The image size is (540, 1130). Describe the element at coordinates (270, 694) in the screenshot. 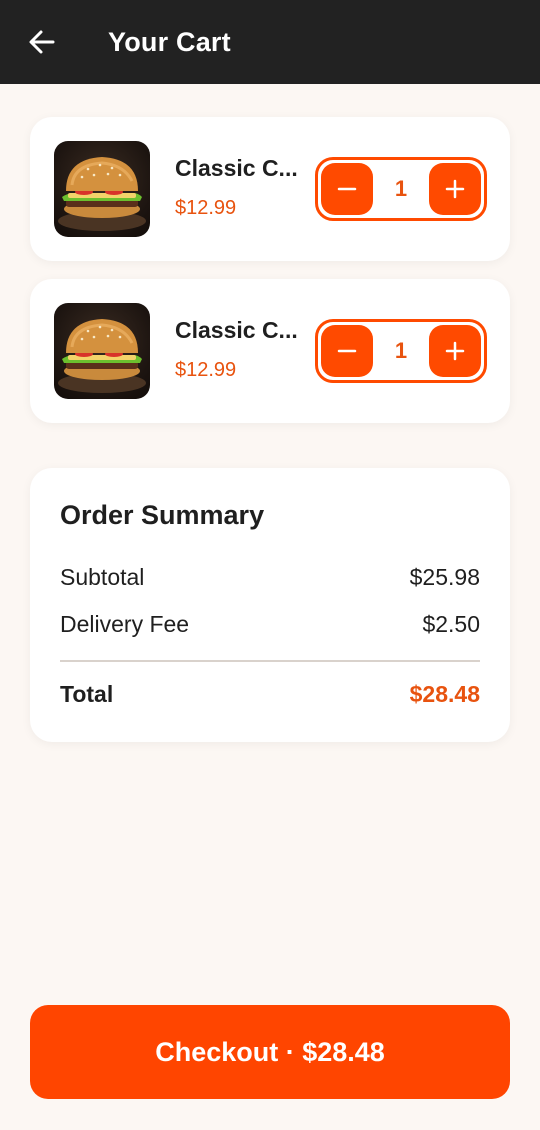

I see `total-row: Total $28.48` at that location.